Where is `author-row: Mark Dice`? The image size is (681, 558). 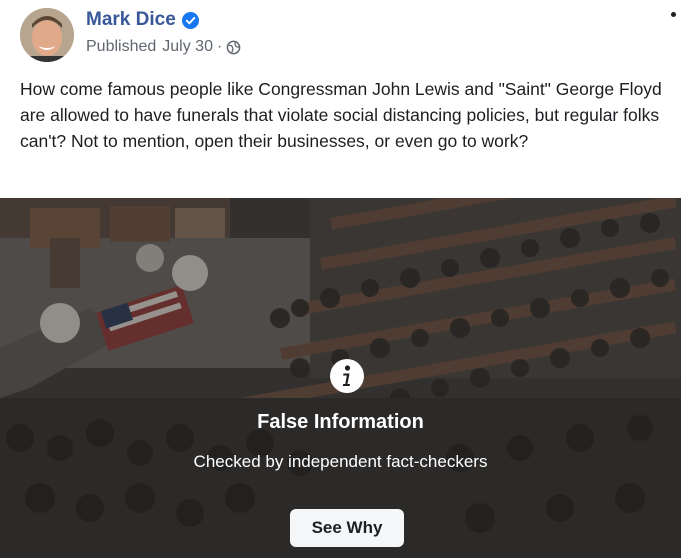
author-row: Mark Dice is located at coordinates (142, 20).